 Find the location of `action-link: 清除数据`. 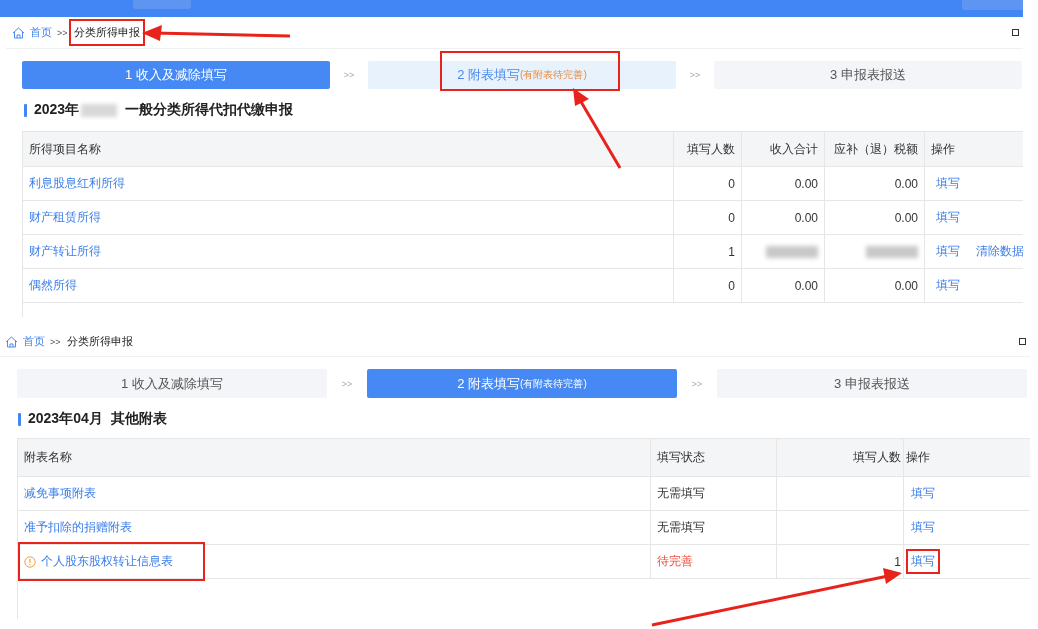

action-link: 清除数据 is located at coordinates (1000, 251).